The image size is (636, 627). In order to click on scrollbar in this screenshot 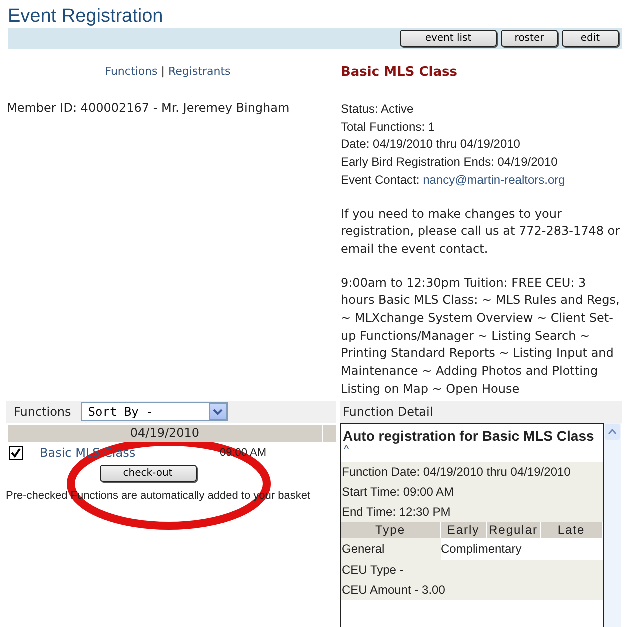, I will do `click(612, 524)`.